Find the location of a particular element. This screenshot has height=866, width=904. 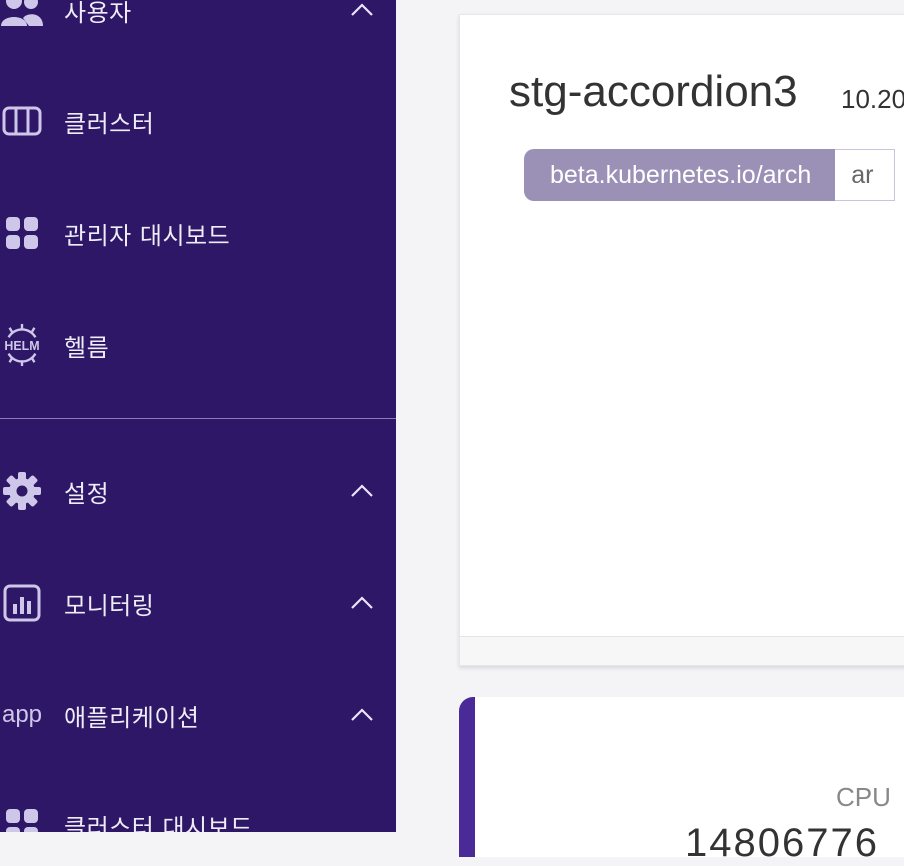

stat-value: 14806776 is located at coordinates (782, 843).